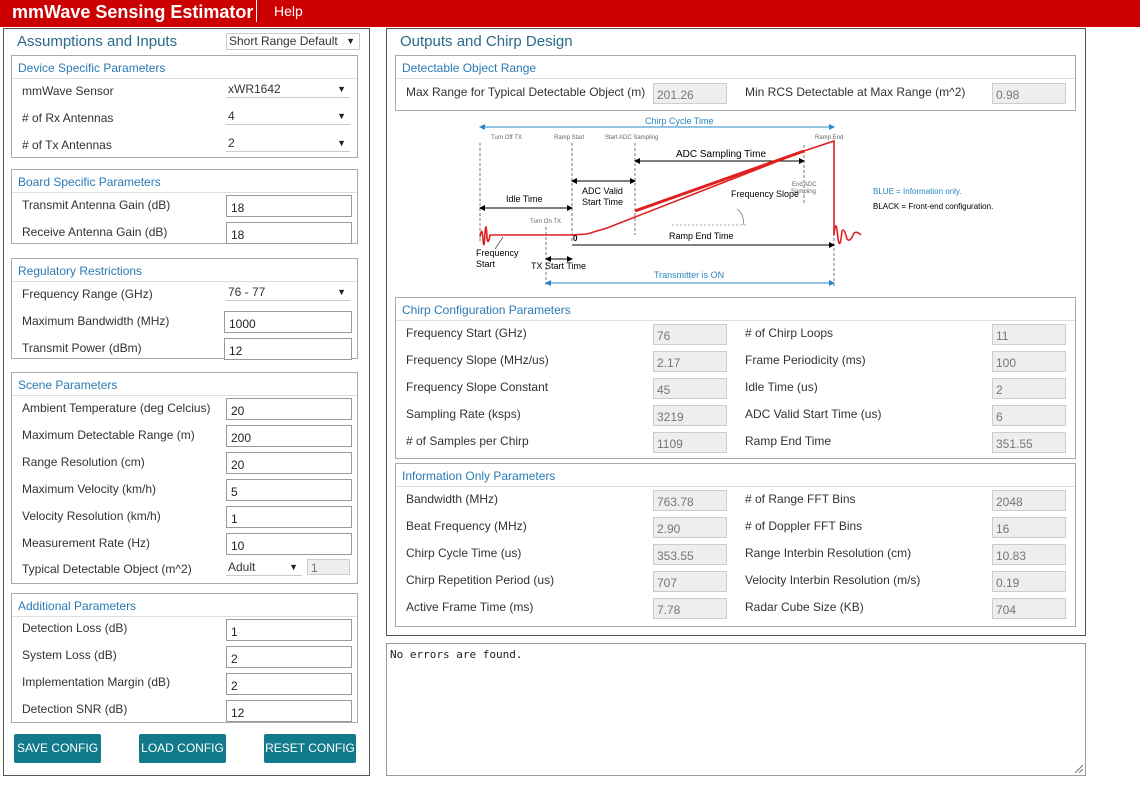 This screenshot has width=1140, height=807. What do you see at coordinates (788, 441) in the screenshot?
I see `param-label: Ramp End Time` at bounding box center [788, 441].